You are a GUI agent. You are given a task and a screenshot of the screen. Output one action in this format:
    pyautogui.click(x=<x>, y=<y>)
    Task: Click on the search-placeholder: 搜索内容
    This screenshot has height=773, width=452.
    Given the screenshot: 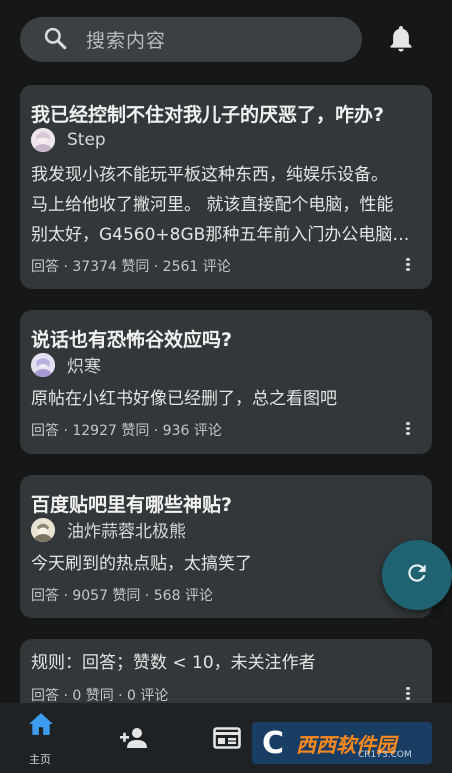 What is the action you would take?
    pyautogui.click(x=126, y=41)
    